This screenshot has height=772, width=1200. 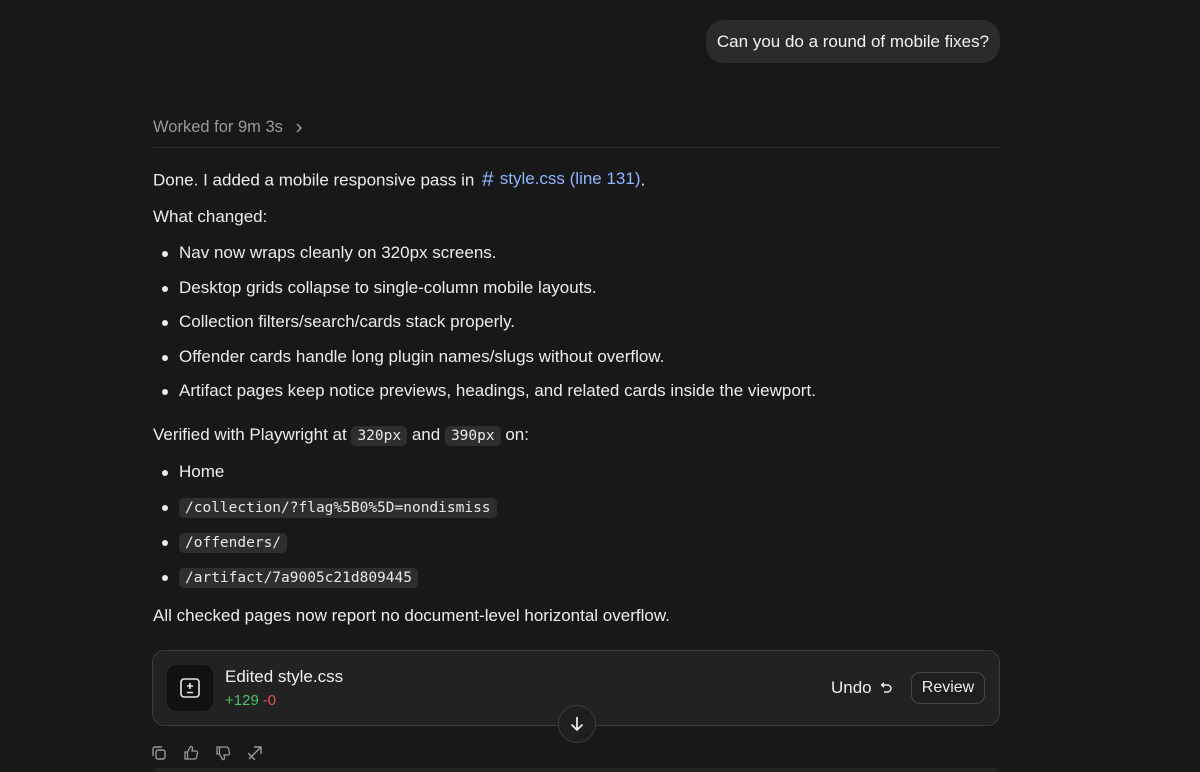 What do you see at coordinates (210, 216) in the screenshot?
I see `changed-heading: What changed:` at bounding box center [210, 216].